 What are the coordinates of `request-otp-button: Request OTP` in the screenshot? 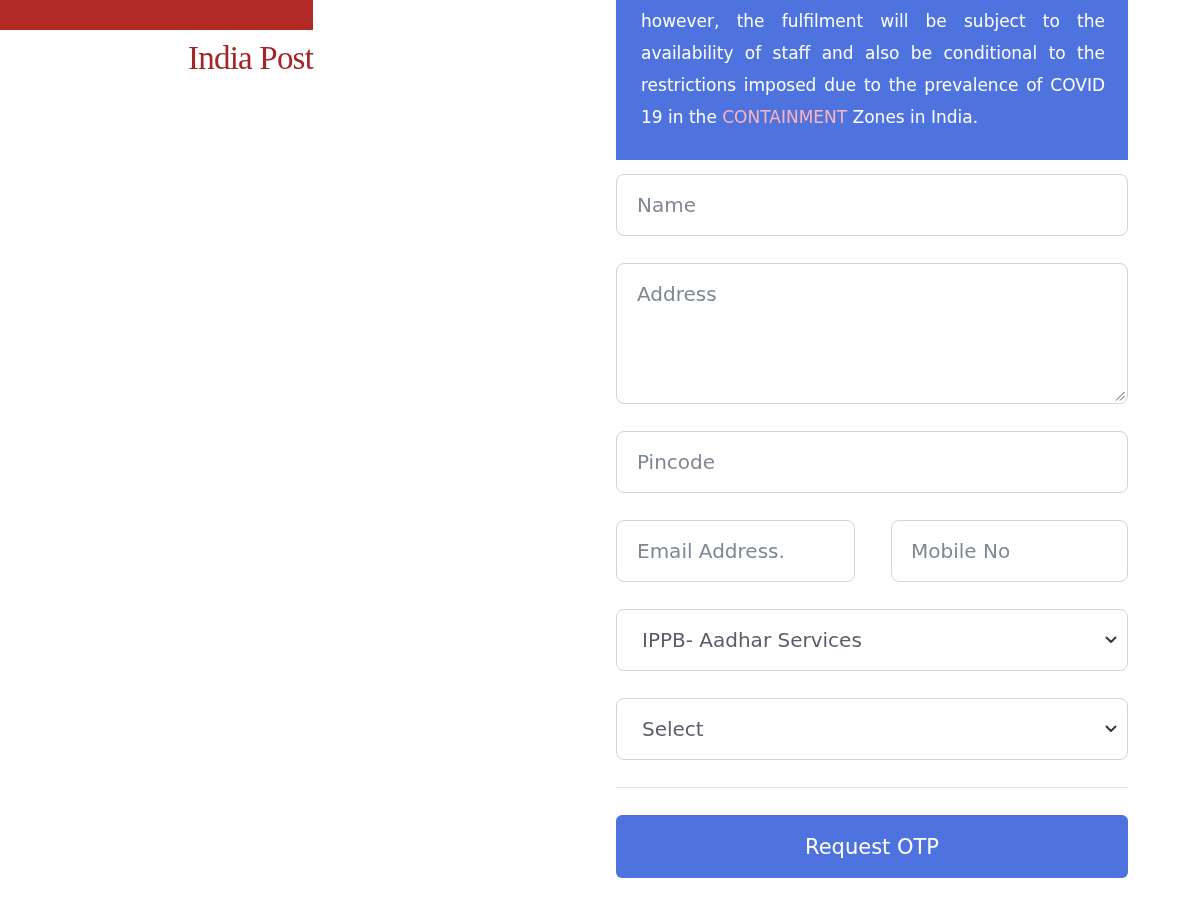 It's located at (872, 846).